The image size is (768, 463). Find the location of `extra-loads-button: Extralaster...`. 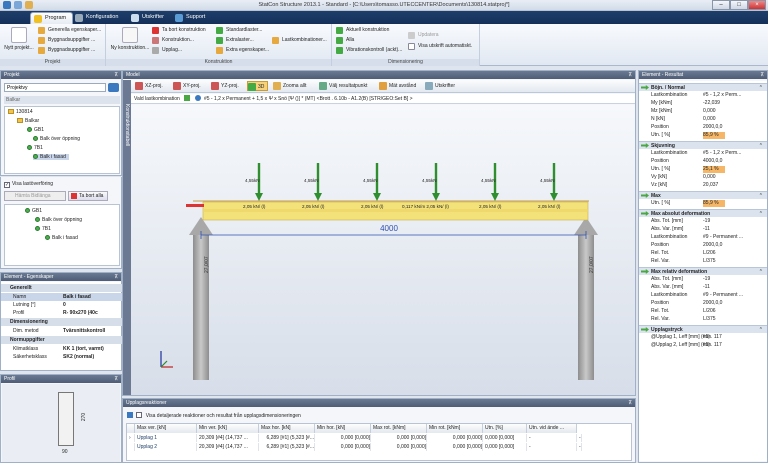

extra-loads-button: Extralaster... is located at coordinates (235, 40).